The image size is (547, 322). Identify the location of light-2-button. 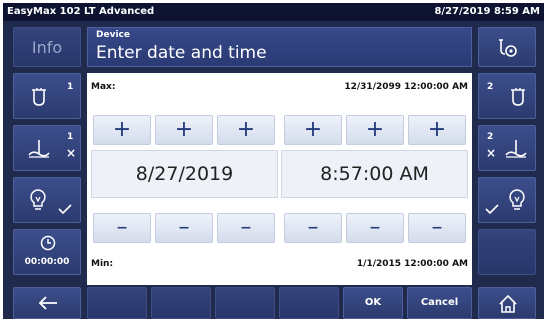
(507, 200).